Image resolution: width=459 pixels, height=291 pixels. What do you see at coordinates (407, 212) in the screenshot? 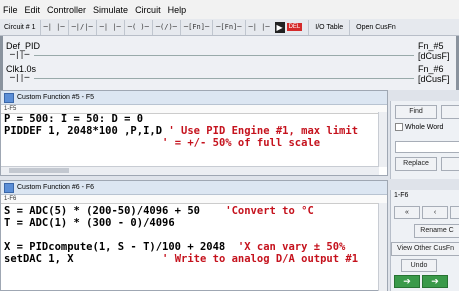
I see `first-button: «` at bounding box center [407, 212].